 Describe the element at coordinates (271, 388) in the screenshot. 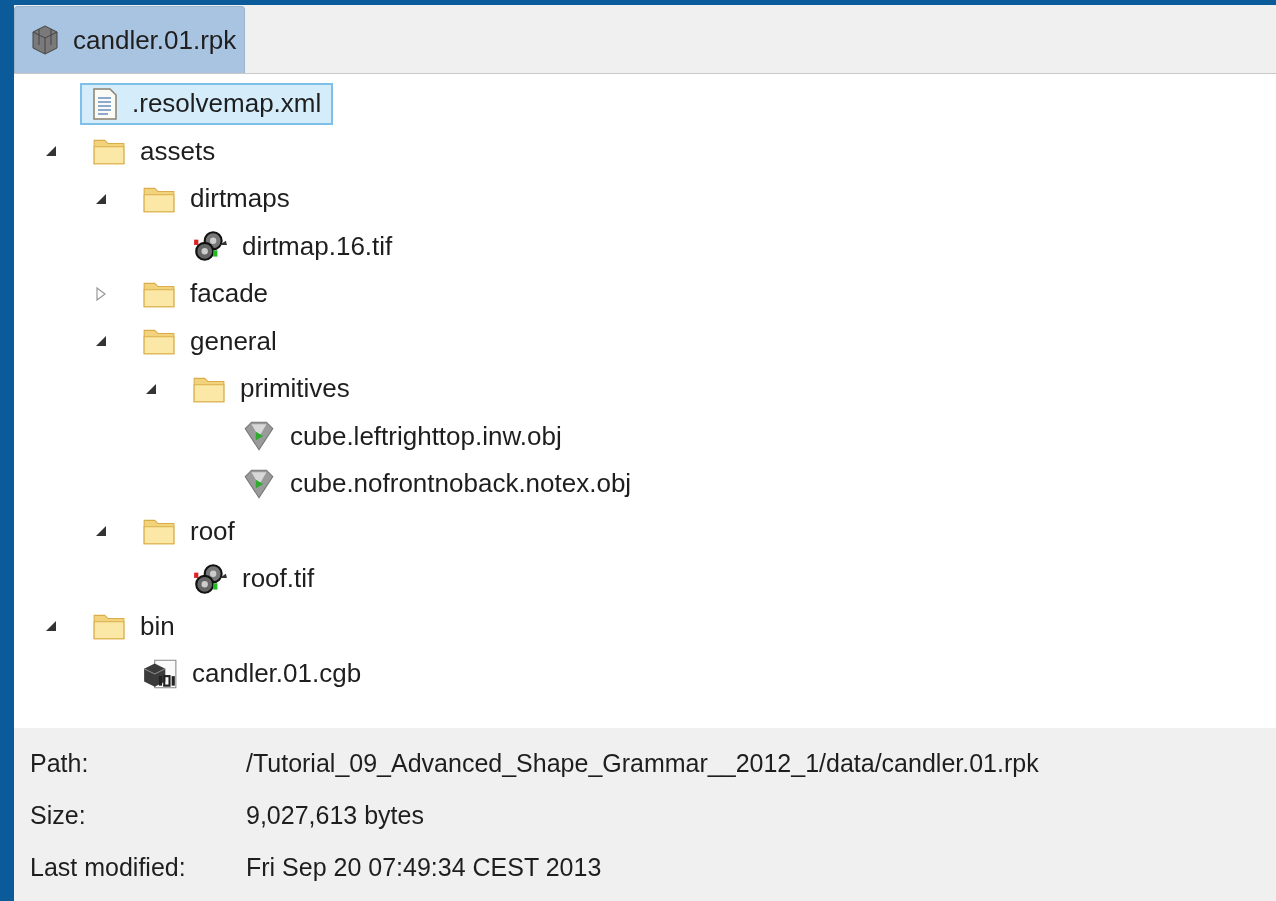

I see `tree-item: primitives` at that location.